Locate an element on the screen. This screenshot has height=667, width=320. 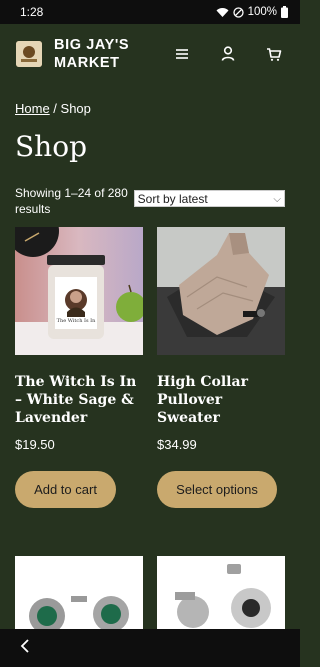
breadcrumb: Home / Shop is located at coordinates (150, 101).